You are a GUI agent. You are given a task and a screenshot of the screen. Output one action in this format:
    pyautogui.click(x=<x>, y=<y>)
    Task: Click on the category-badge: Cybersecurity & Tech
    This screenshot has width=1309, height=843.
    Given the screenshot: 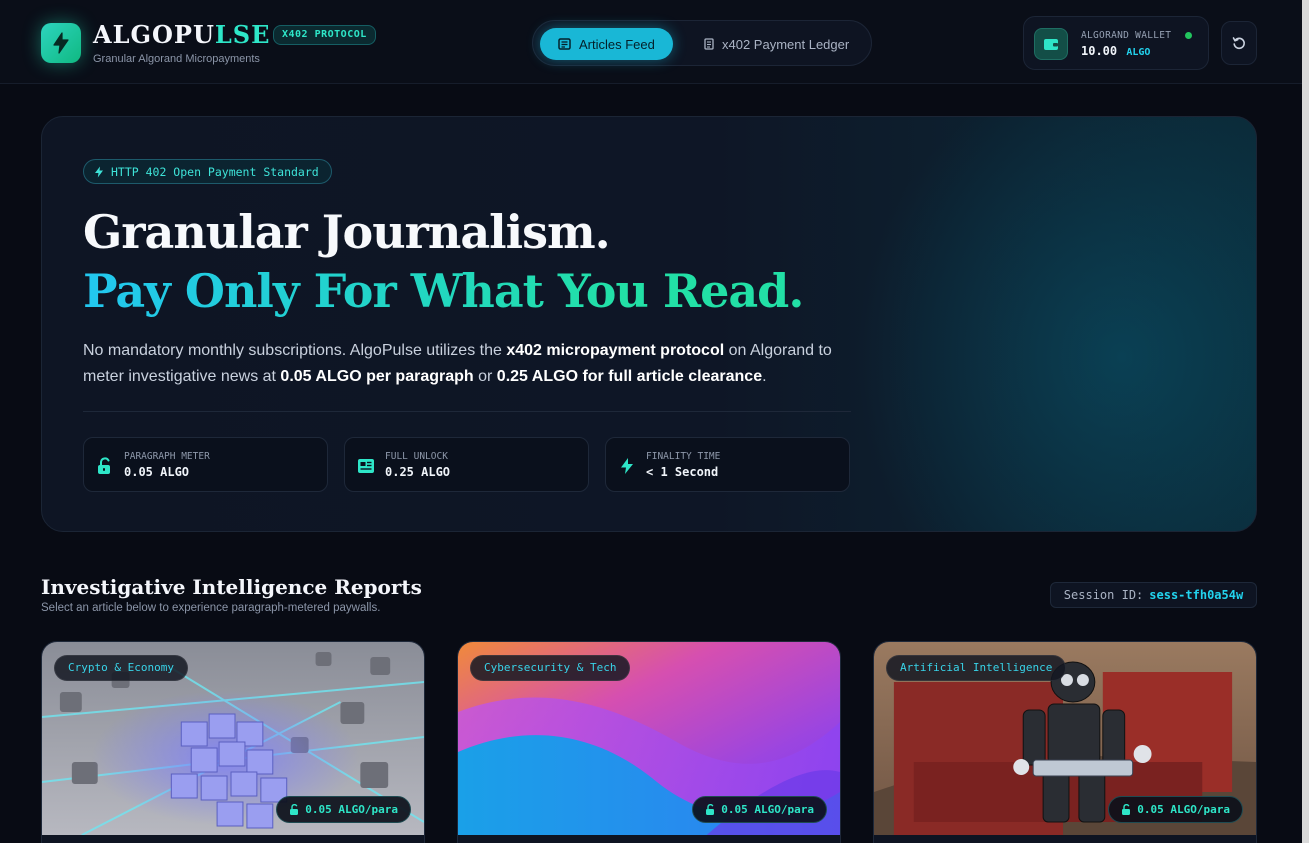 What is the action you would take?
    pyautogui.click(x=550, y=668)
    